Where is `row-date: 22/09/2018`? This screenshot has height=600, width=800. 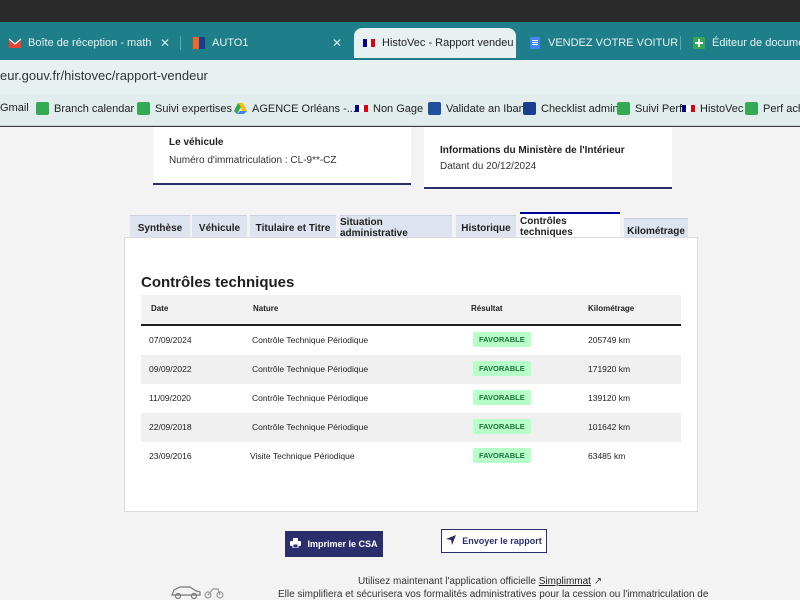
row-date: 22/09/2018 is located at coordinates (170, 427).